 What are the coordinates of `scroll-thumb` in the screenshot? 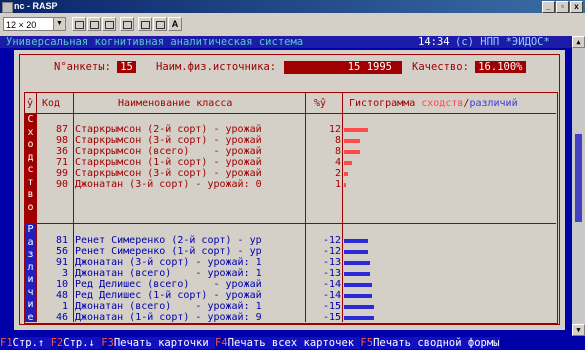 It's located at (578, 178).